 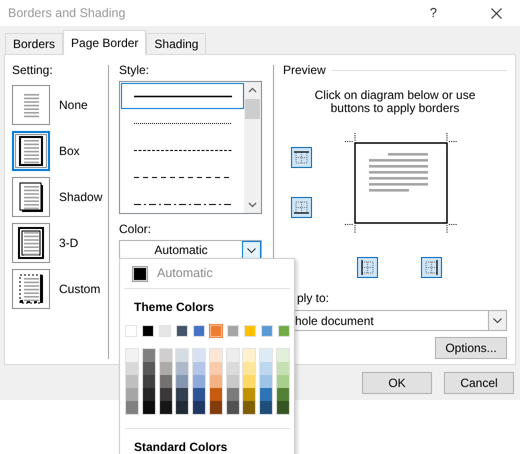 I want to click on apply-to-label: ply to:, so click(x=313, y=298).